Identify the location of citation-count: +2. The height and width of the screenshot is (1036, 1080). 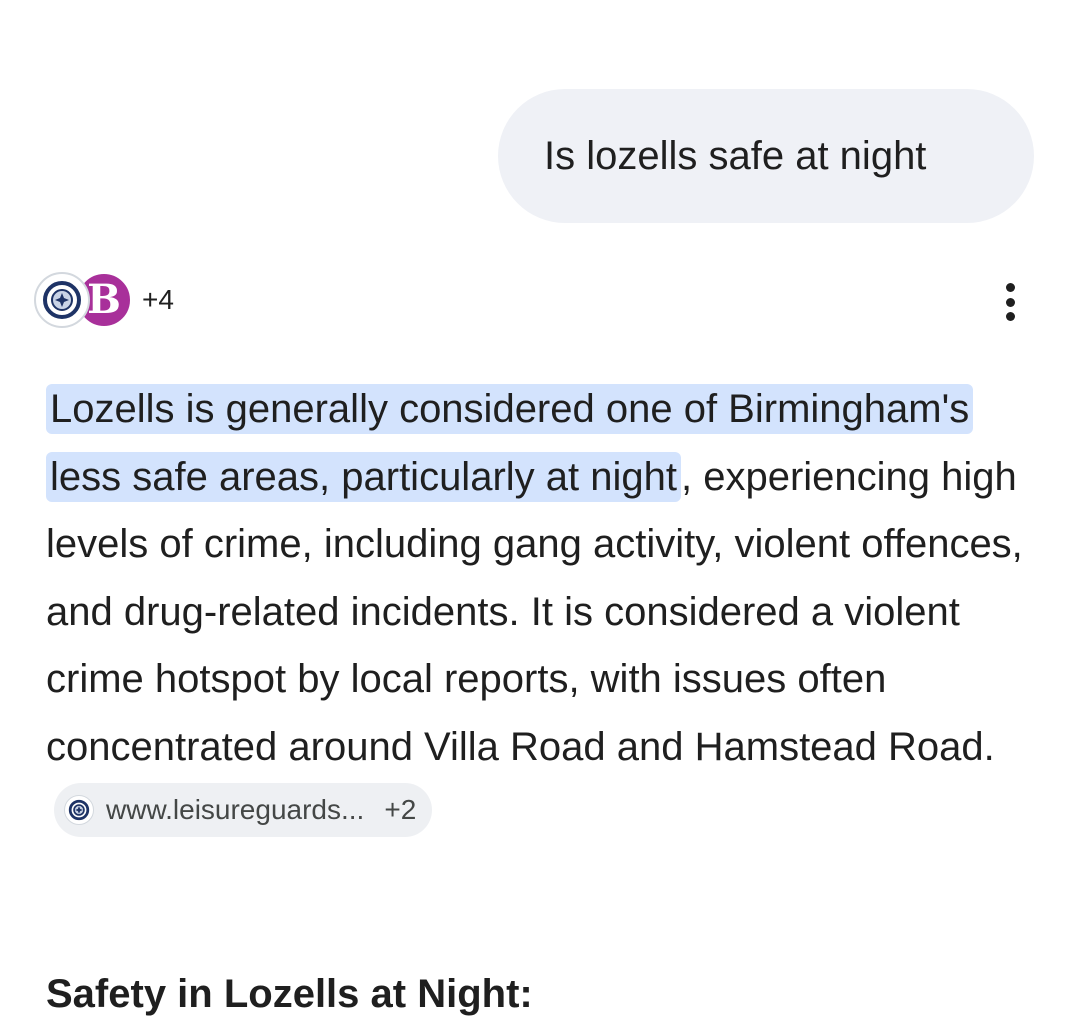
(400, 809).